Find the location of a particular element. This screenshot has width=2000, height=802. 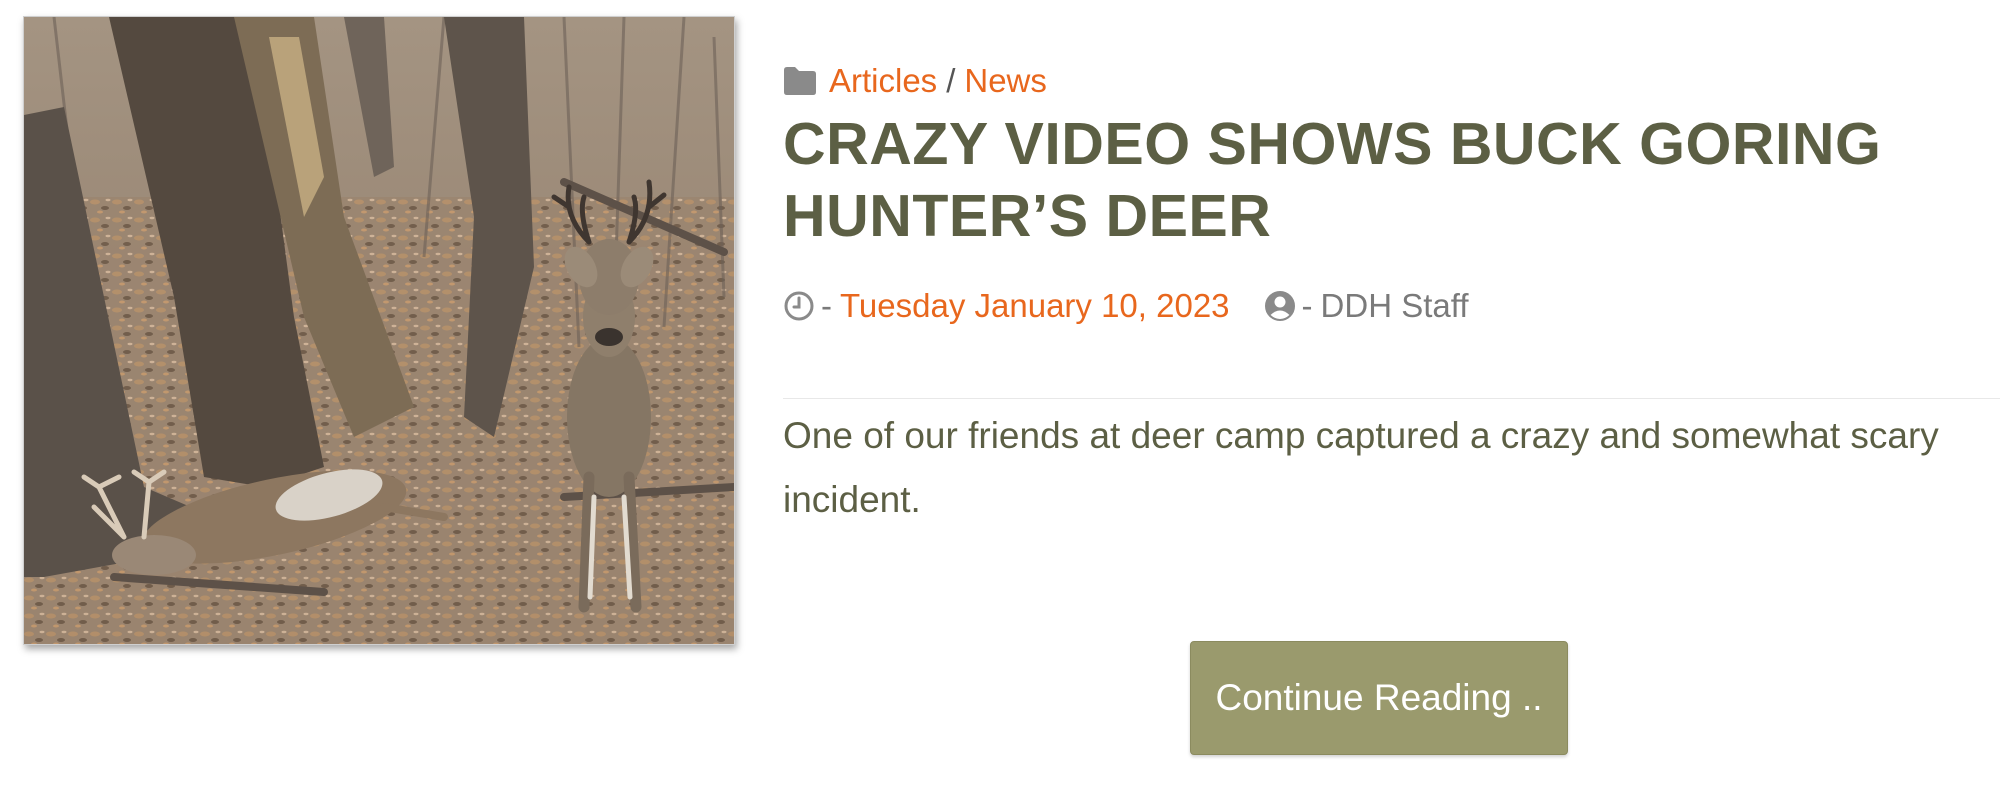

article-meta: - Tuesday January 10, 2023 - DDH Staff is located at coordinates (1125, 306).